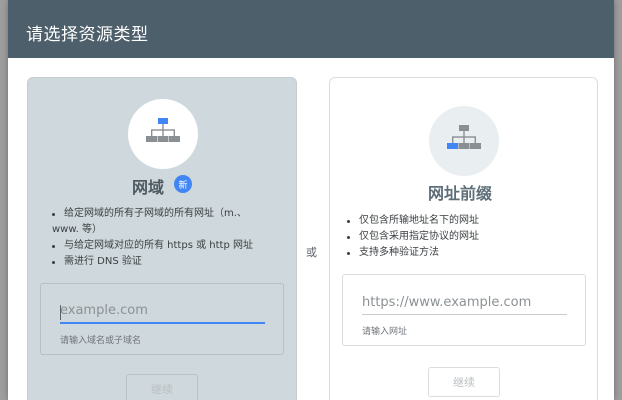 The width and height of the screenshot is (622, 400). I want to click on list-item: 需进行 DNS 验证, so click(168, 262).